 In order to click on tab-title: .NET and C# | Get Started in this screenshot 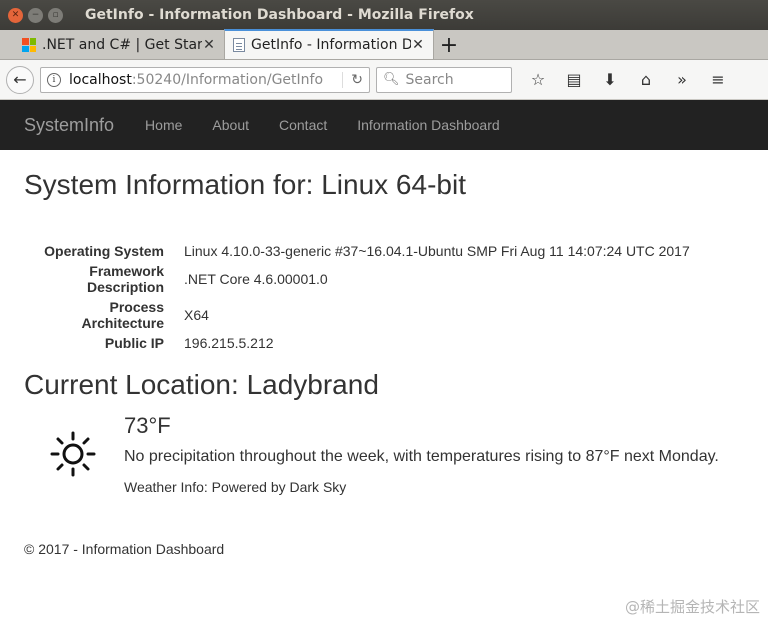, I will do `click(122, 45)`.